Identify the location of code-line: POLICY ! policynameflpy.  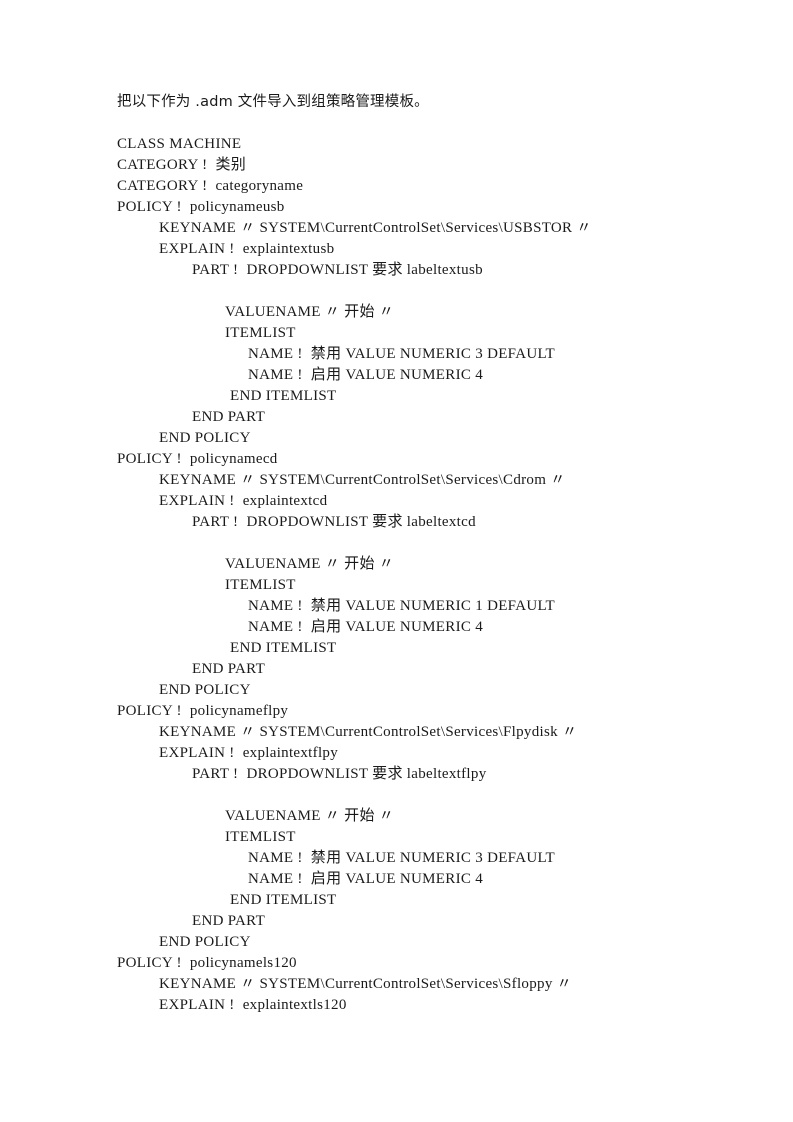
(203, 711).